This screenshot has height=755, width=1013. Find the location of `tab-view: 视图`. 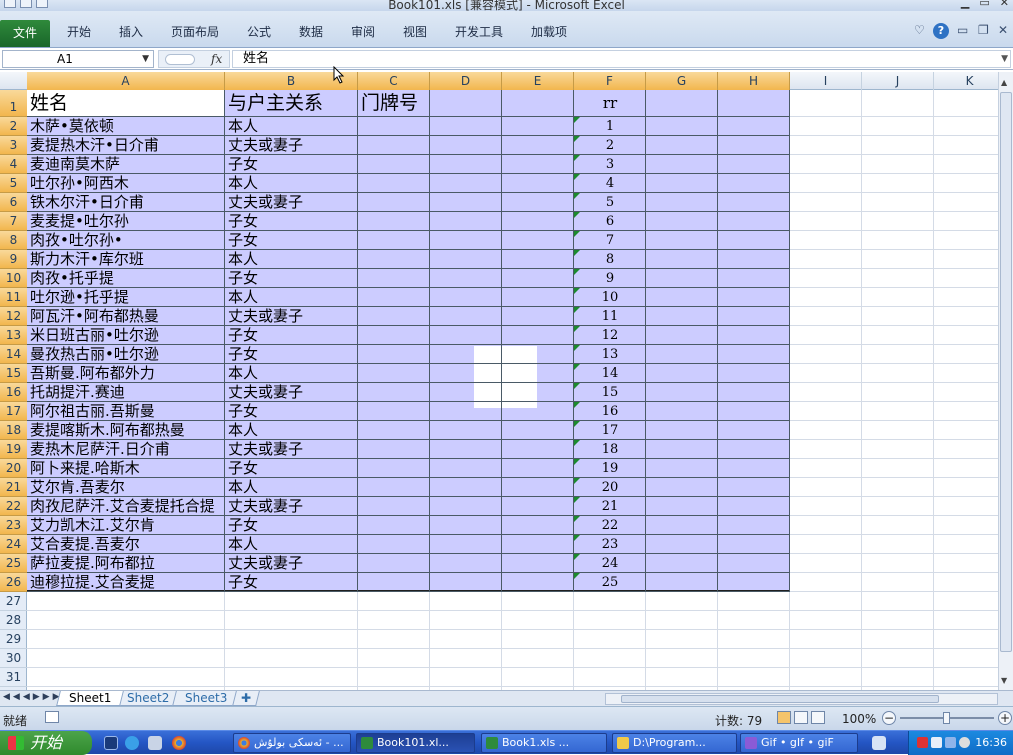

tab-view: 视图 is located at coordinates (415, 31).